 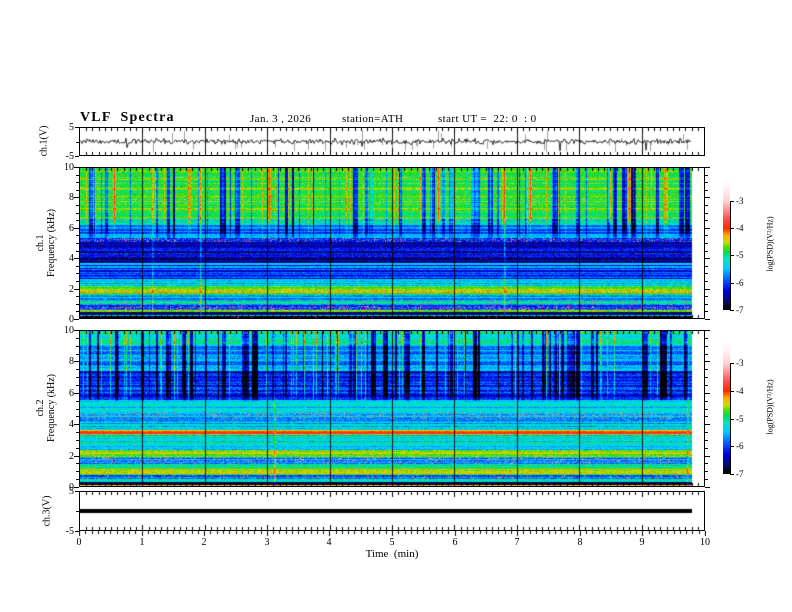 I want to click on time-axis-label: Time (min), so click(x=392, y=554).